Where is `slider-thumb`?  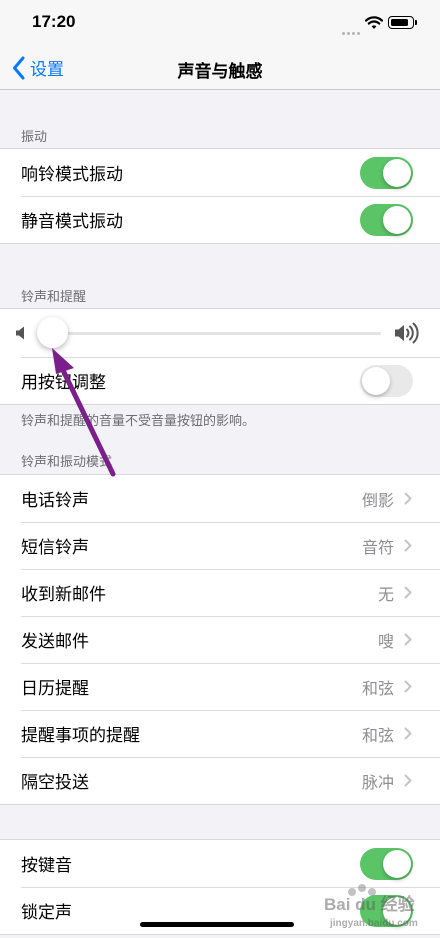
slider-thumb is located at coordinates (52, 332).